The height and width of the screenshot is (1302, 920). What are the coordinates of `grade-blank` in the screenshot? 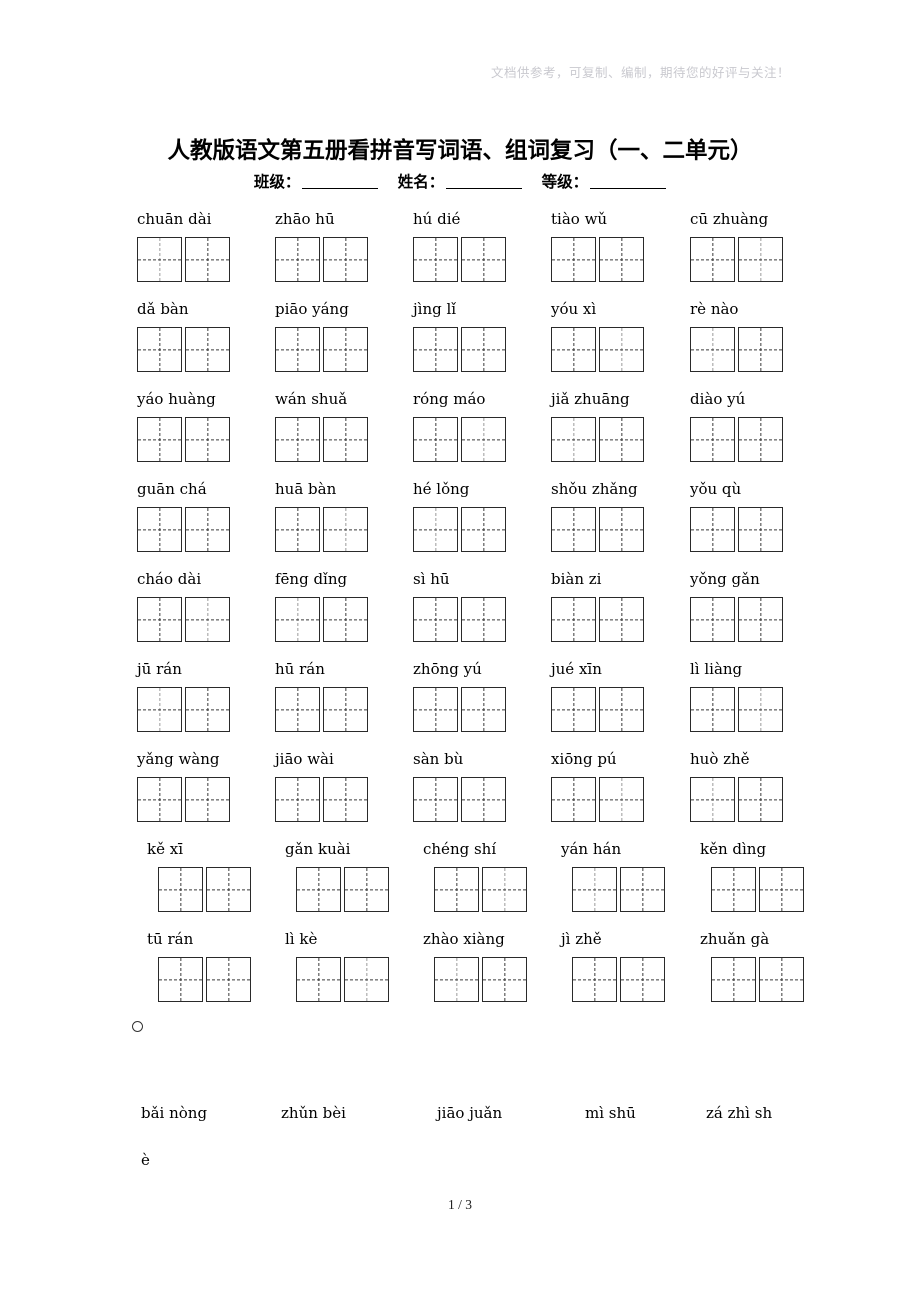 It's located at (628, 182).